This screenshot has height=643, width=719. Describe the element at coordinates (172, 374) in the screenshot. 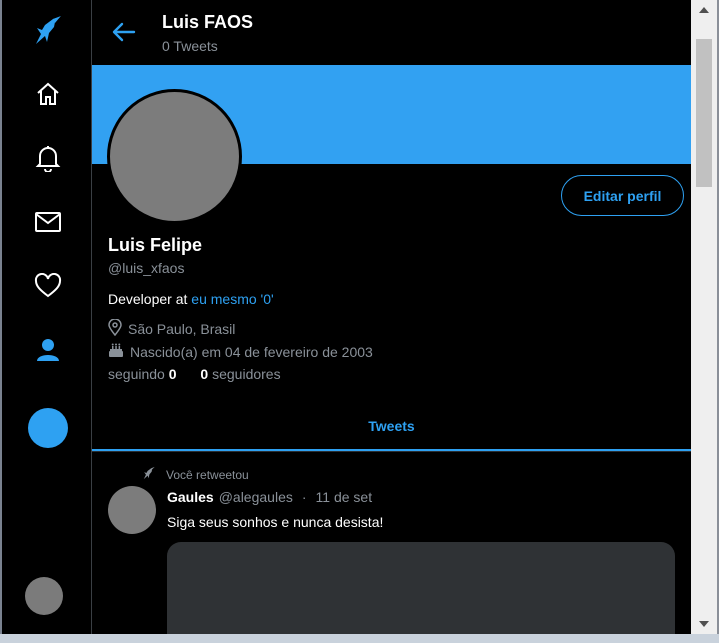

I see `following-count: 0` at that location.